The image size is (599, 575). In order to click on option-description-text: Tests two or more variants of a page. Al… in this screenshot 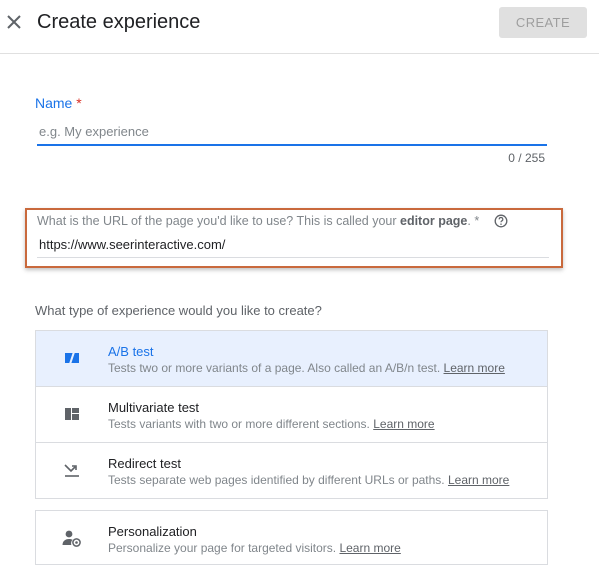, I will do `click(276, 368)`.